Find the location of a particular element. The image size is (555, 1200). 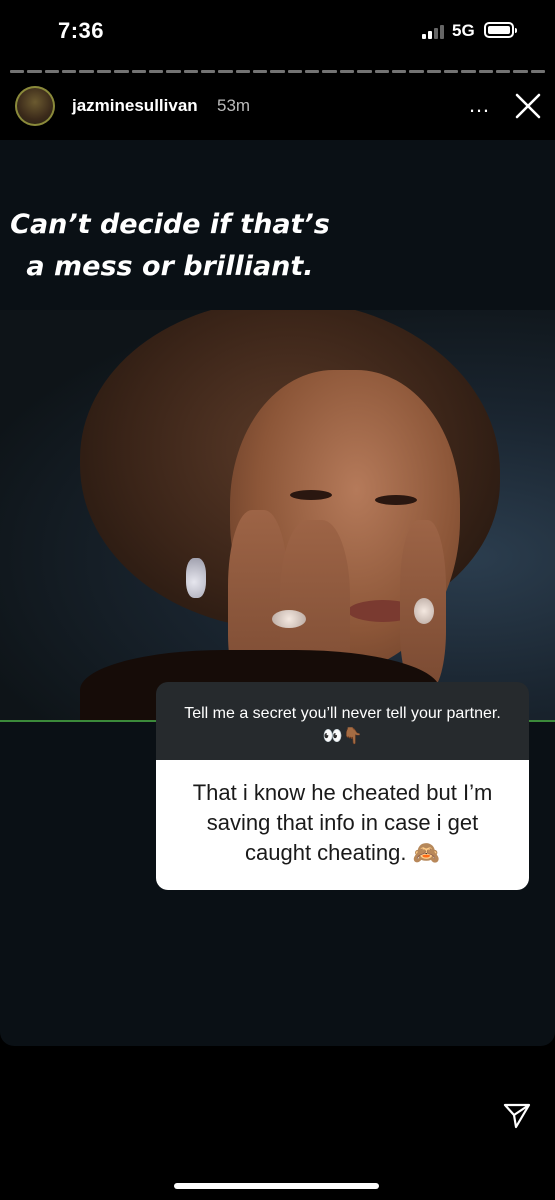

network-type: 5G is located at coordinates (463, 30).